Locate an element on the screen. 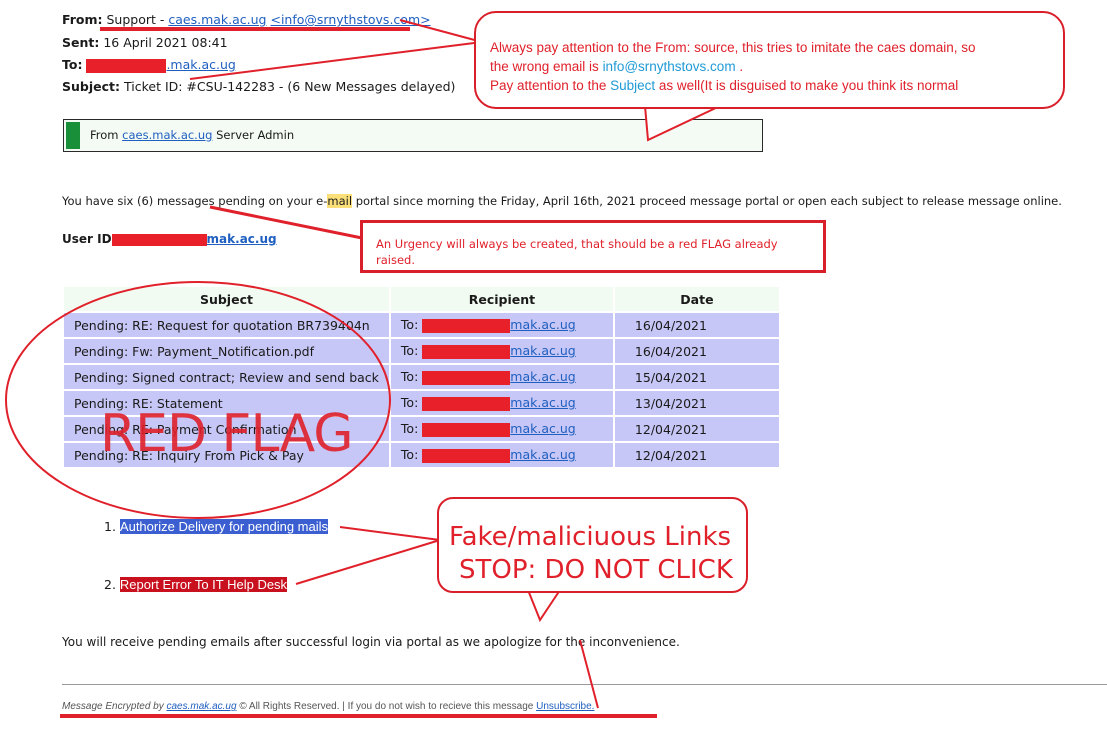  unsubscribe-pointer-line is located at coordinates (589, 674).